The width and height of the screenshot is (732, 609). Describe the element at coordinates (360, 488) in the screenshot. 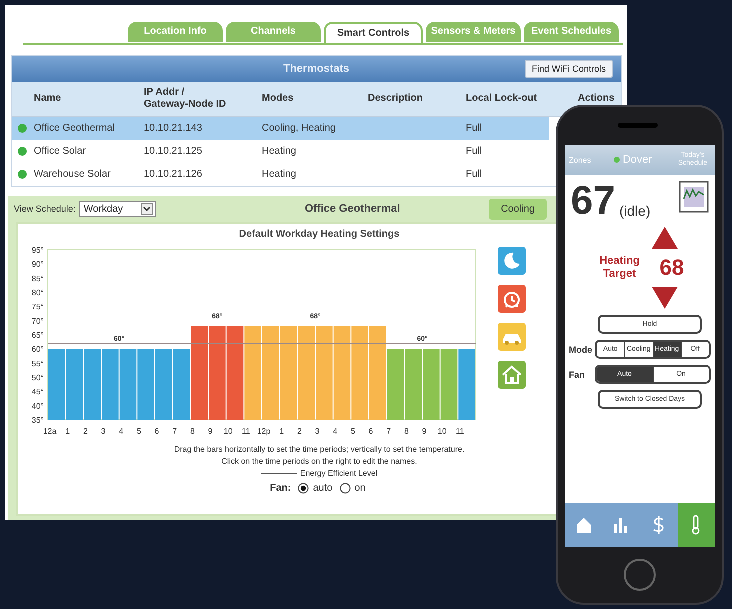

I see `radio-label: on` at that location.